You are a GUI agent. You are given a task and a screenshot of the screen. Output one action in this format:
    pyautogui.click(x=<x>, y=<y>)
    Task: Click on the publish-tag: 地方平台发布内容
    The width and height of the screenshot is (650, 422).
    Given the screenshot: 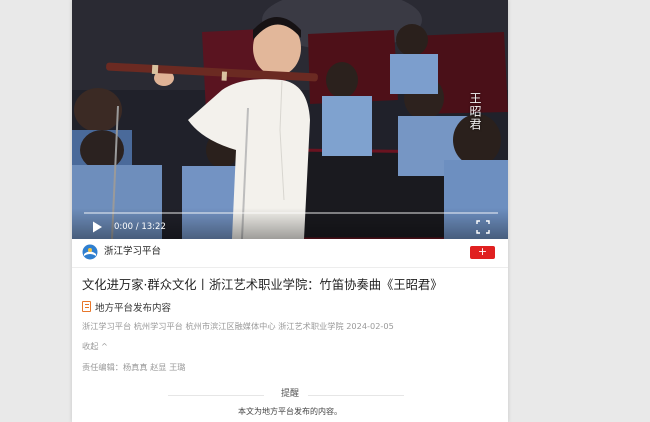 What is the action you would take?
    pyautogui.click(x=126, y=308)
    